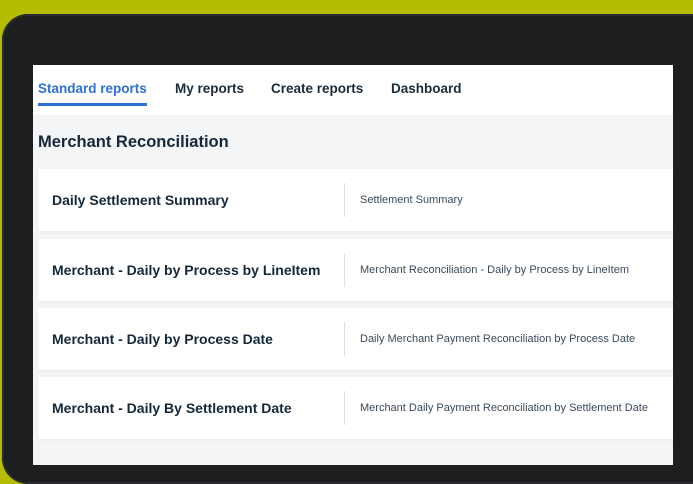 The width and height of the screenshot is (693, 484). I want to click on tab-dashboard: Dashboard, so click(426, 92).